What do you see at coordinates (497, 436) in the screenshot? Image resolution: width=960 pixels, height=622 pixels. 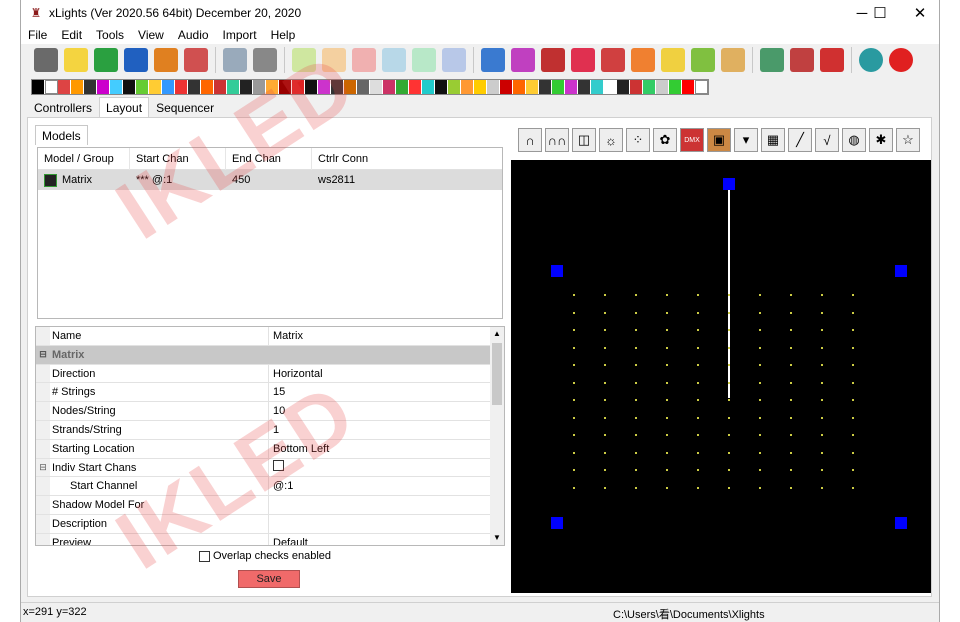 I see `property-scrollbar: ▲ ▼` at bounding box center [497, 436].